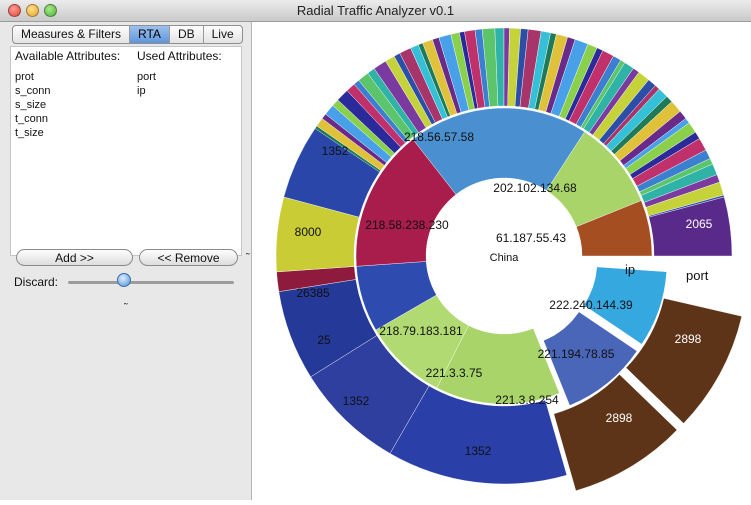 This screenshot has width=751, height=505. Describe the element at coordinates (67, 133) in the screenshot. I see `list-item: t_size` at that location.